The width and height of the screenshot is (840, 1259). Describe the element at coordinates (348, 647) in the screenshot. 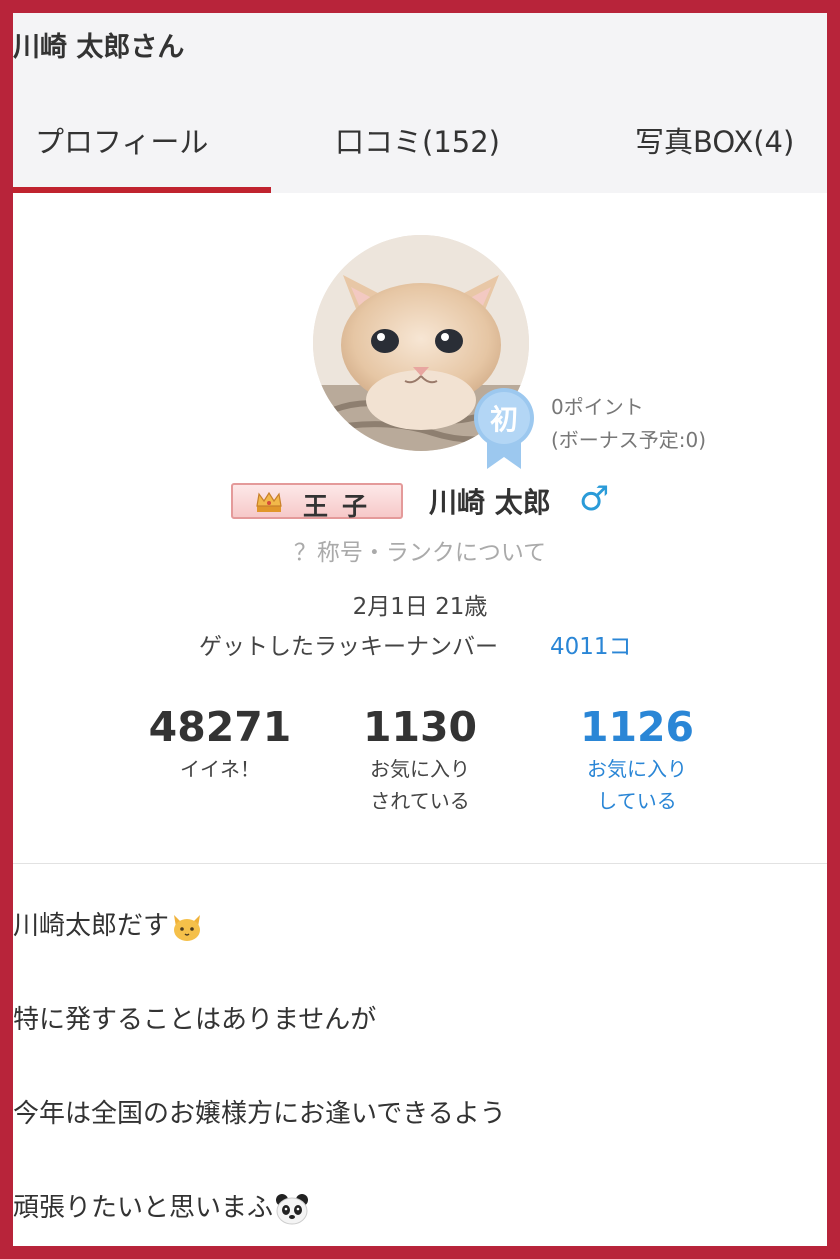

I see `lucky-number-label: ゲットしたラッキーナンバー` at that location.